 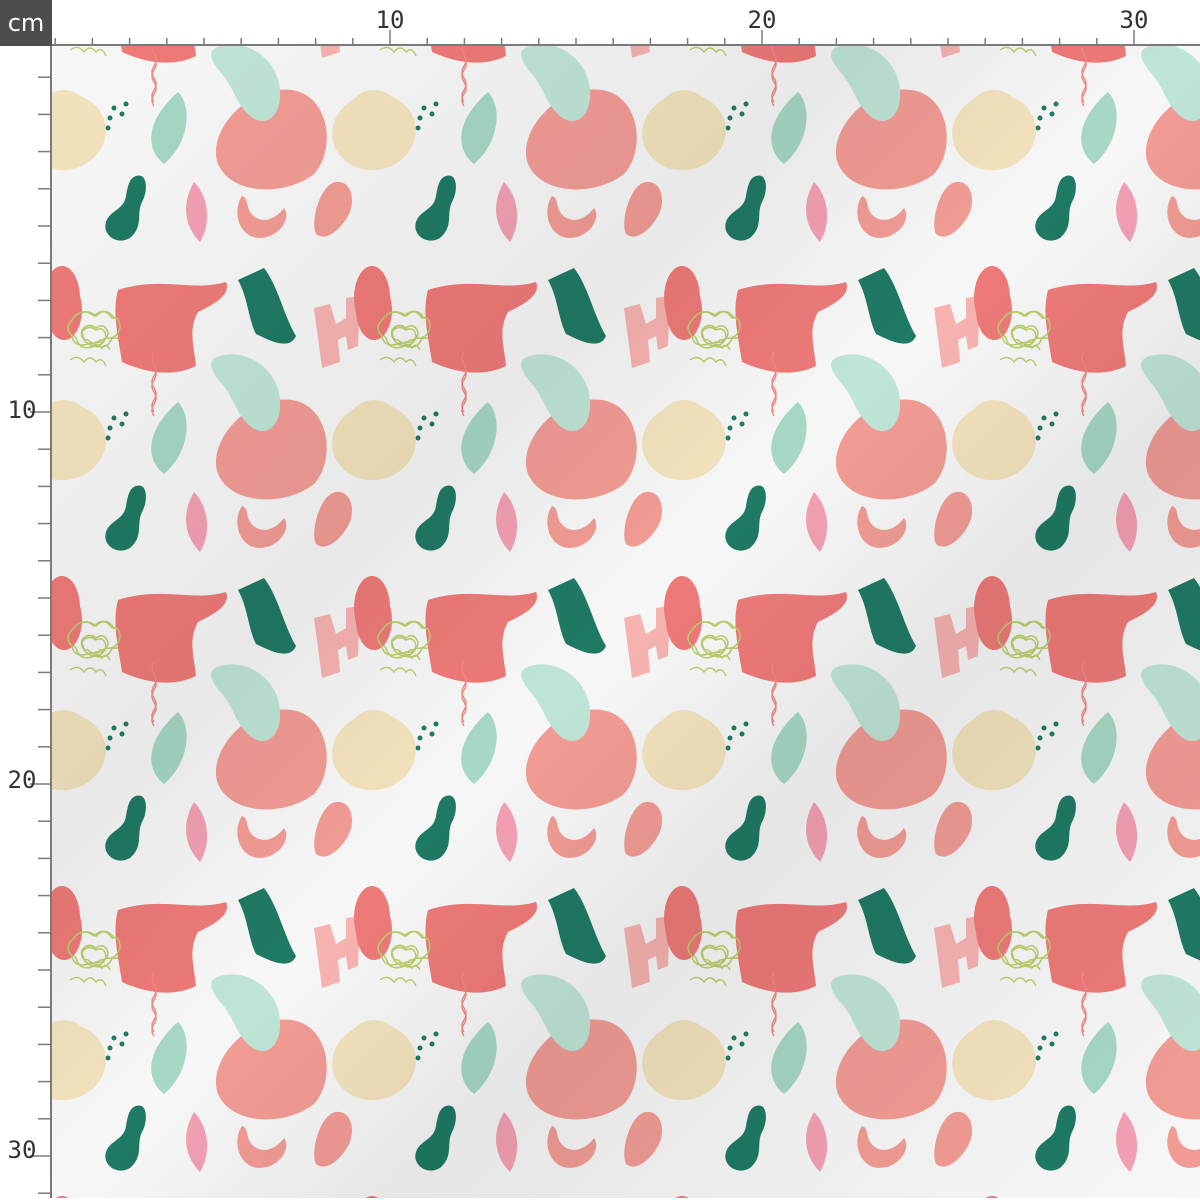 I want to click on ruler-top-label-30: 30, so click(x=1134, y=20).